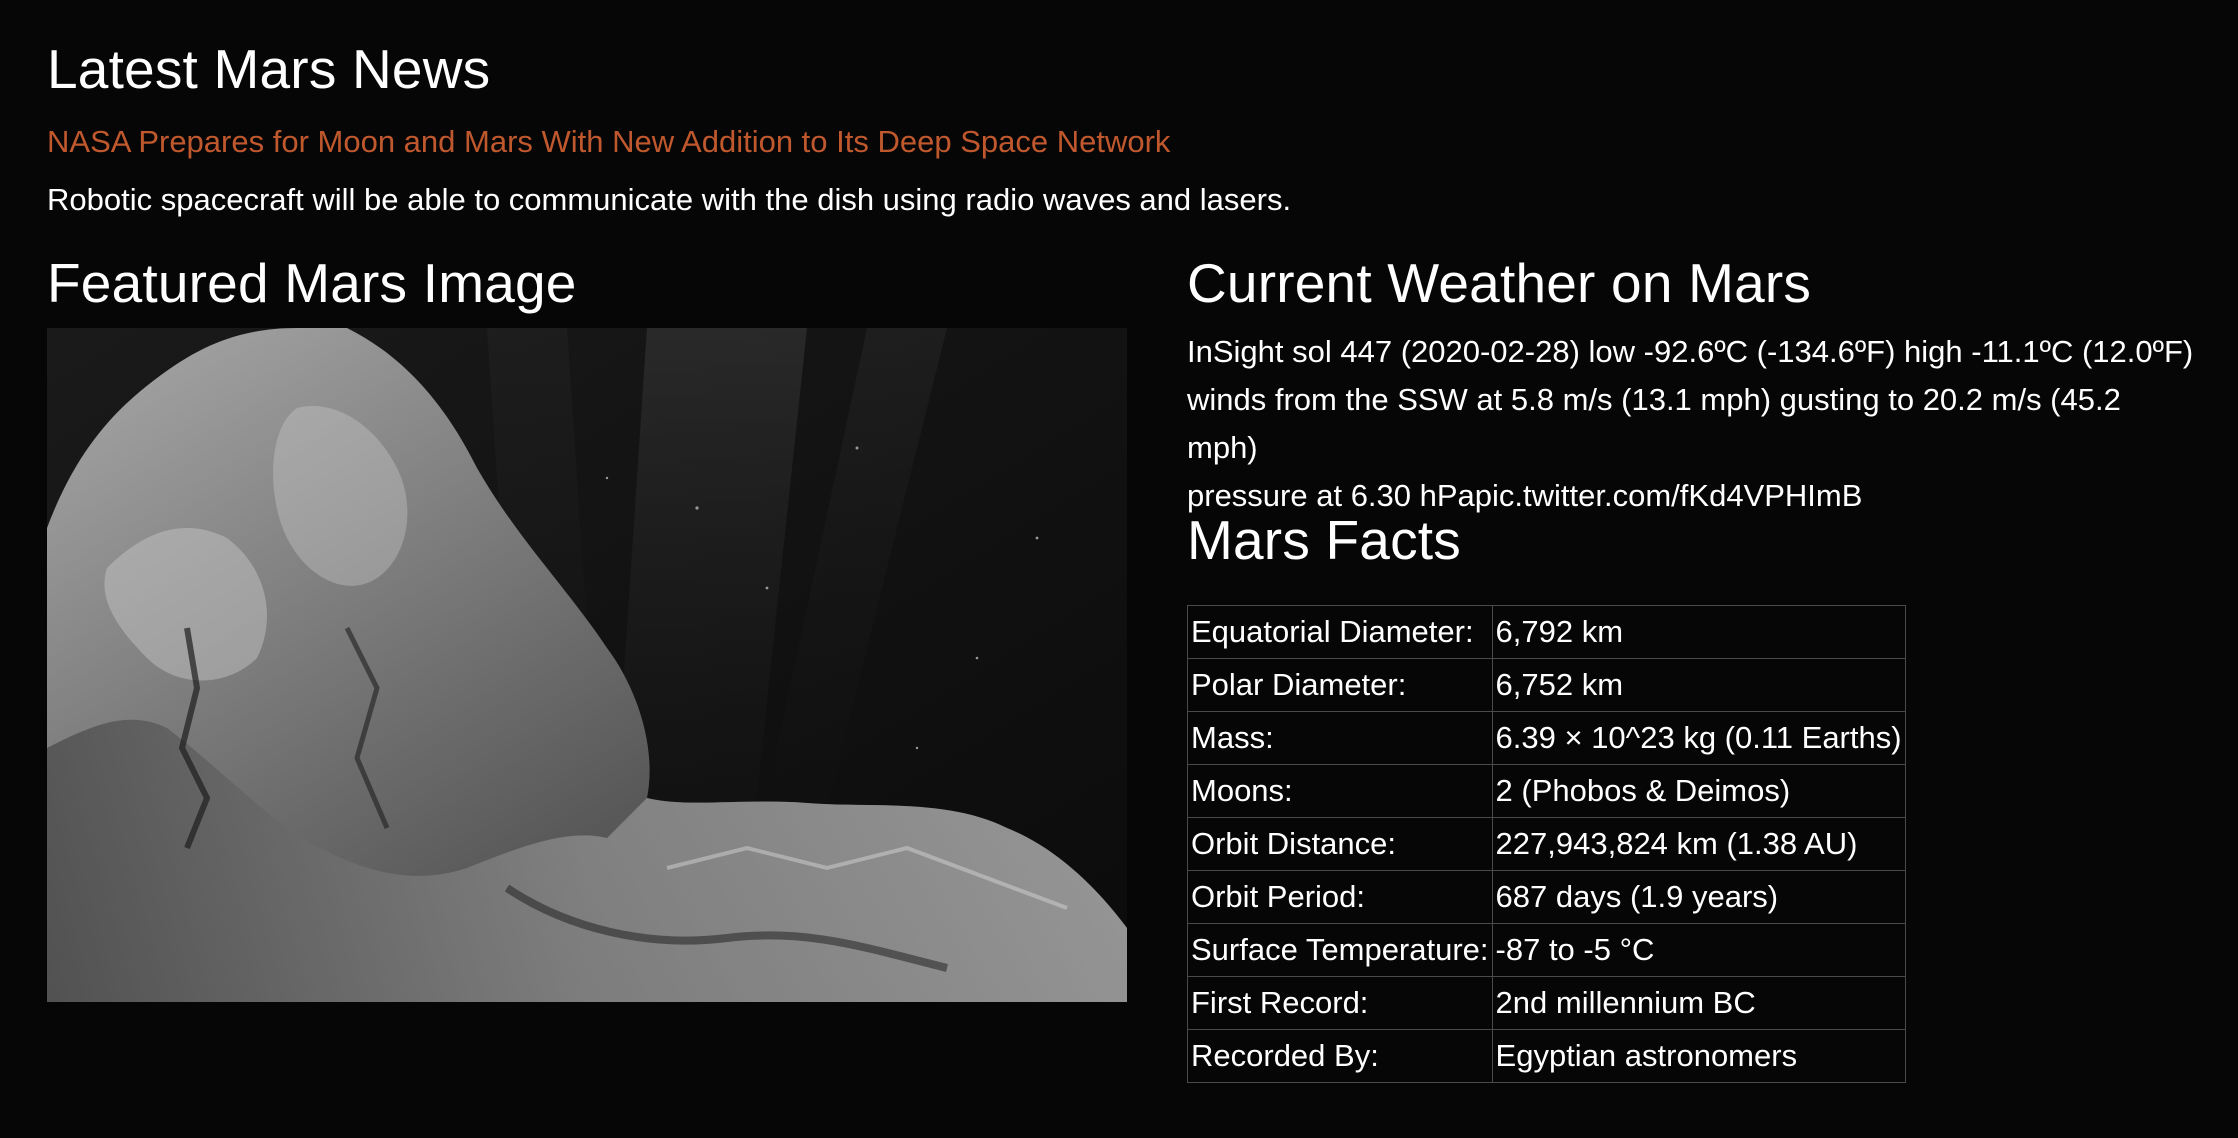 This screenshot has height=1138, width=2238. Describe the element at coordinates (1698, 791) in the screenshot. I see `fact-value: 2 (Phobos & Deimos)` at that location.